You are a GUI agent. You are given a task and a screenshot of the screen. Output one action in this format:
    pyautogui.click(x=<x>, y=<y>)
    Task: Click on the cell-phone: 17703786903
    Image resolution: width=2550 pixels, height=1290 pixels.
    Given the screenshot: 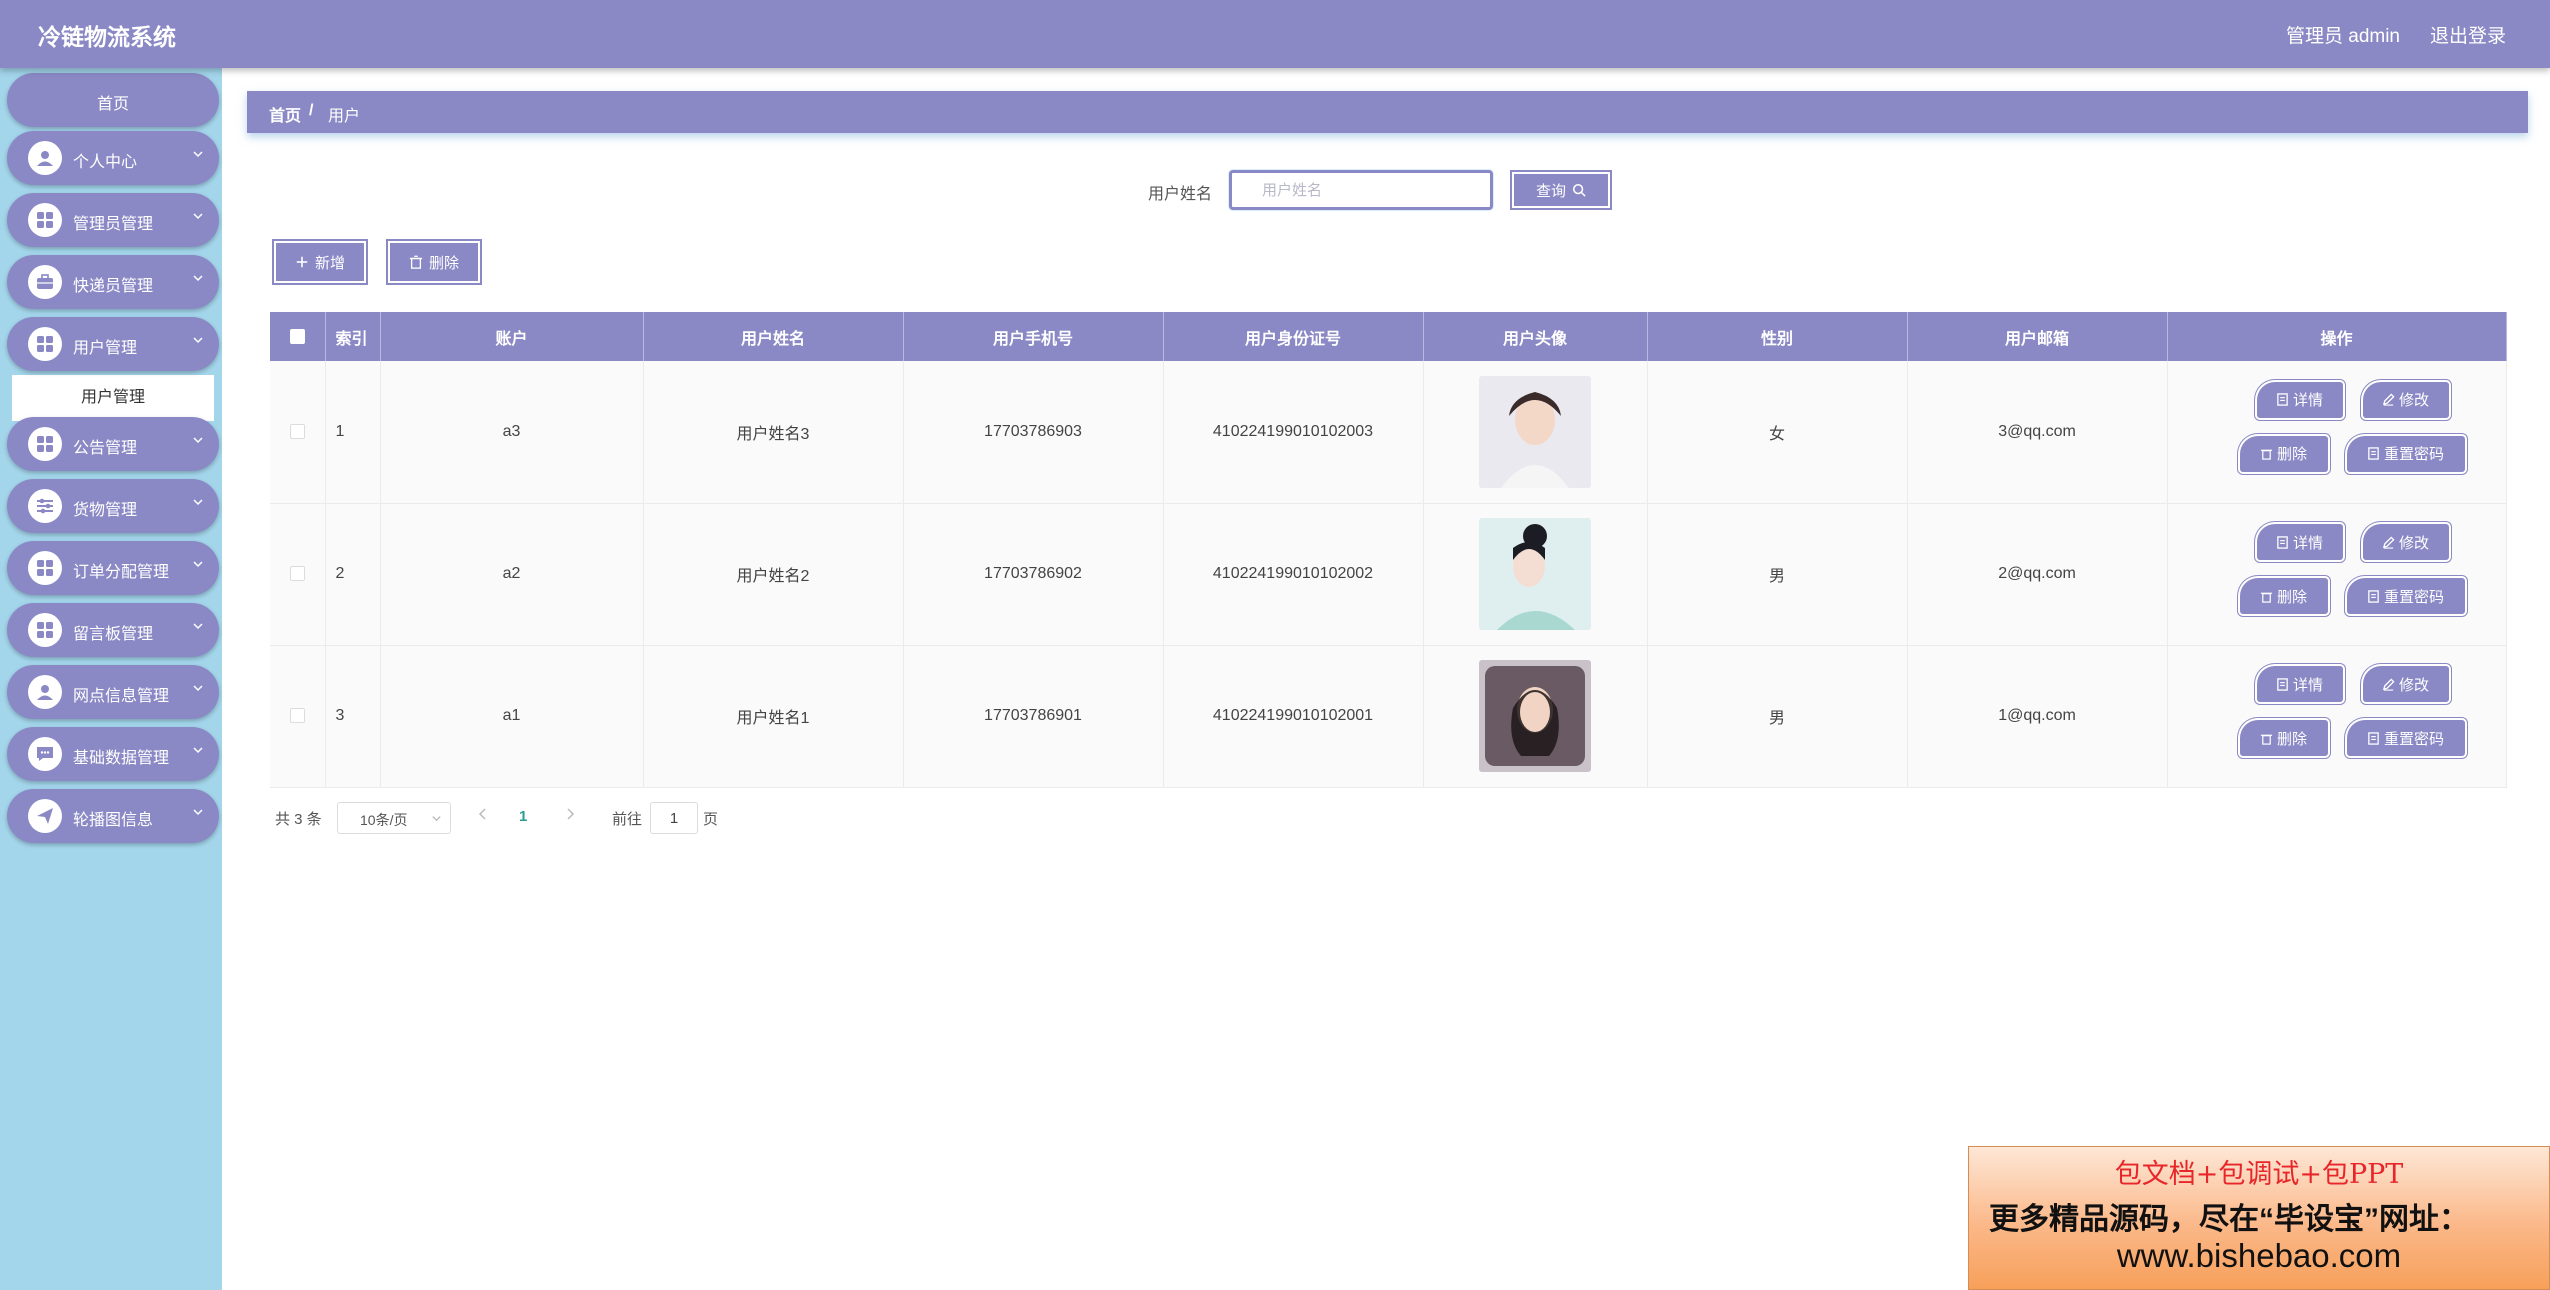 What is the action you would take?
    pyautogui.click(x=1033, y=432)
    